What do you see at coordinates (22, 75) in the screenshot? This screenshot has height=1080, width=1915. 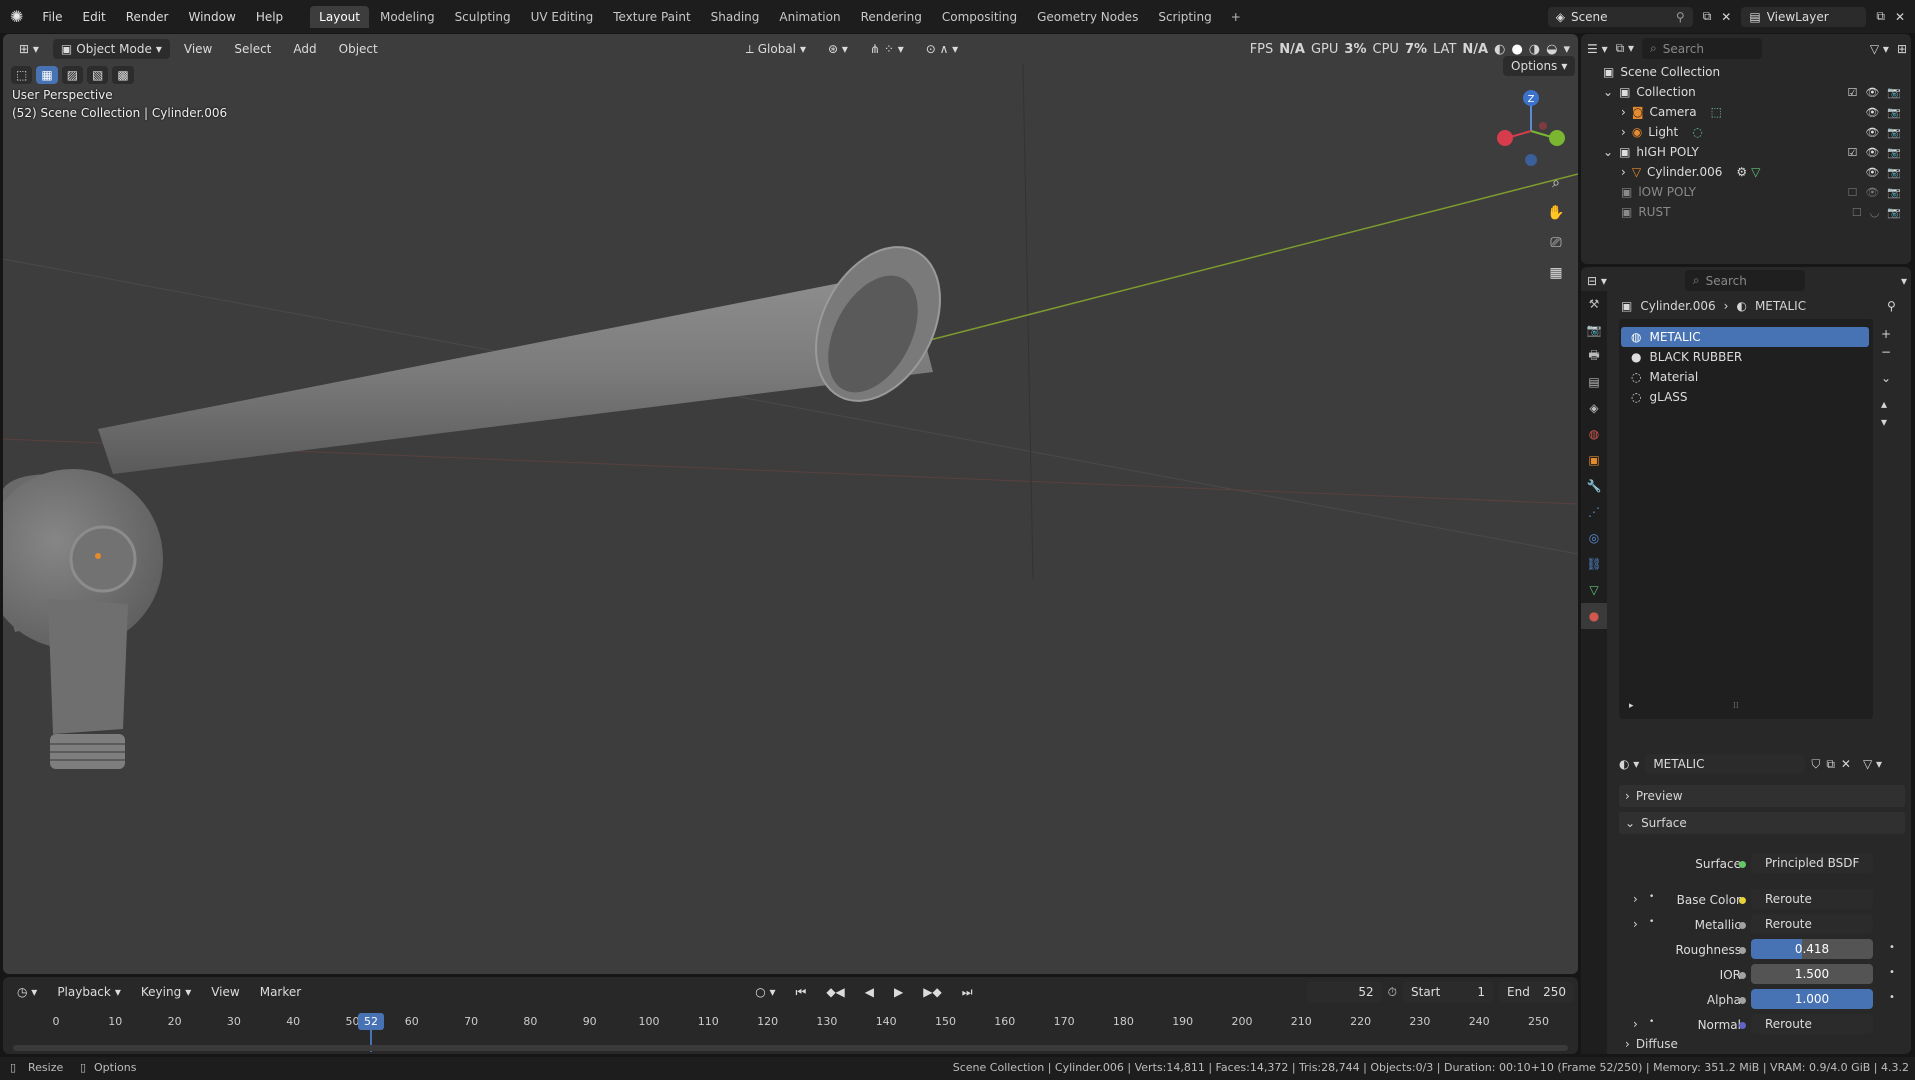 I see `select-box-tool-icon: ⬚` at bounding box center [22, 75].